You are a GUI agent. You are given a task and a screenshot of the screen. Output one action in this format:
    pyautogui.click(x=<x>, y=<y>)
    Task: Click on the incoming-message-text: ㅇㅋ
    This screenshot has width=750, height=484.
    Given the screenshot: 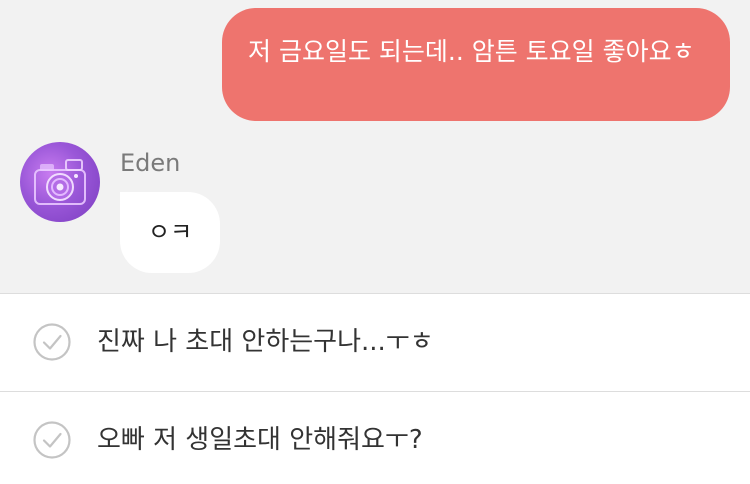 What is the action you would take?
    pyautogui.click(x=170, y=232)
    